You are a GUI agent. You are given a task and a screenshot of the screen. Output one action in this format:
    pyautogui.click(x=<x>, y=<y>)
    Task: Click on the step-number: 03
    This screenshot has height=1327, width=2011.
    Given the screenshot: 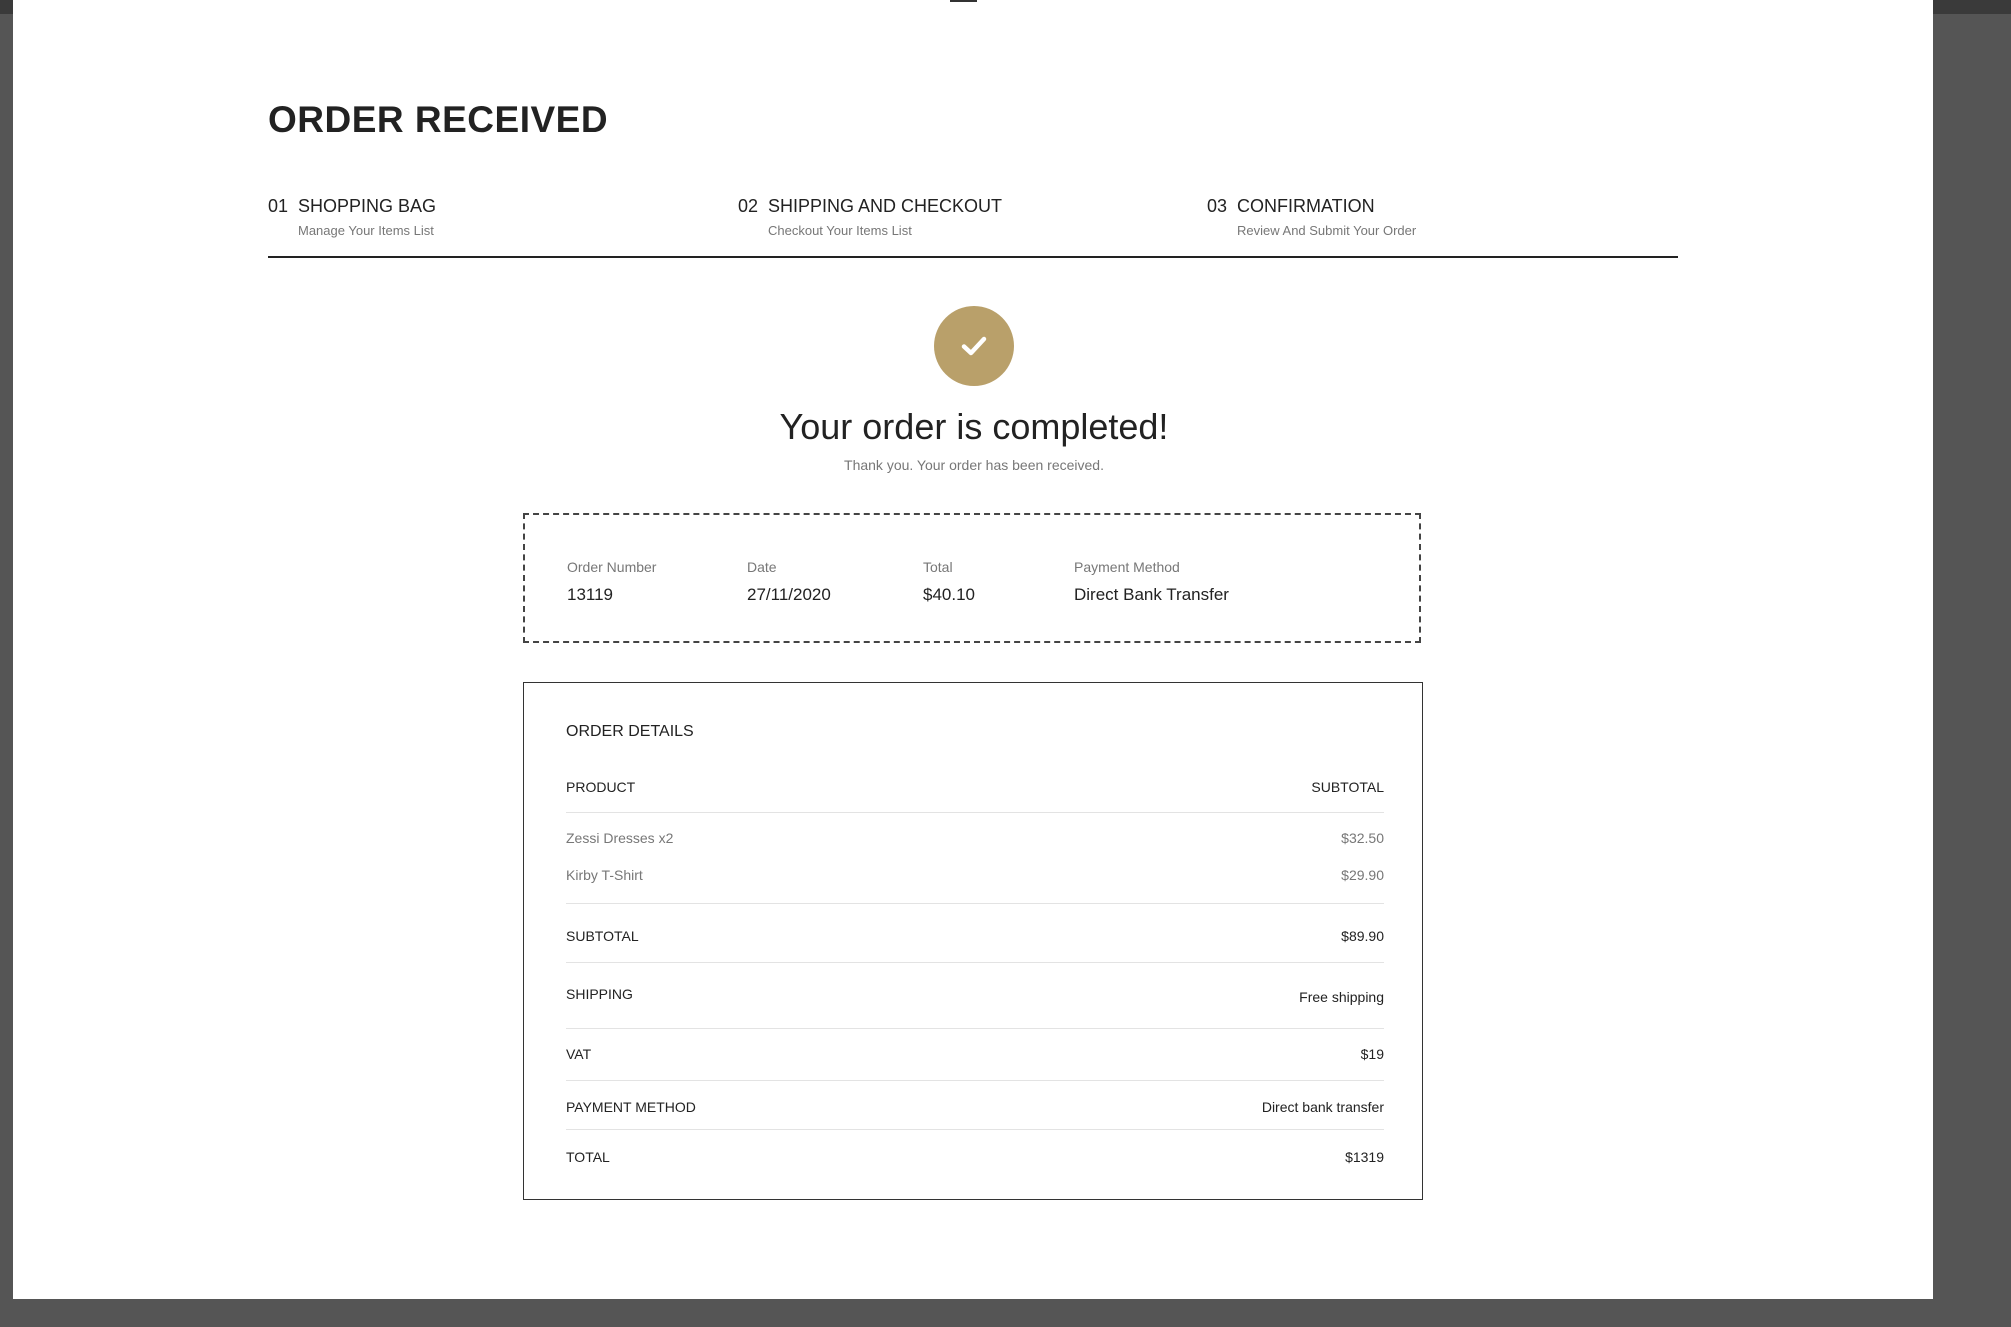 What is the action you would take?
    pyautogui.click(x=1217, y=206)
    